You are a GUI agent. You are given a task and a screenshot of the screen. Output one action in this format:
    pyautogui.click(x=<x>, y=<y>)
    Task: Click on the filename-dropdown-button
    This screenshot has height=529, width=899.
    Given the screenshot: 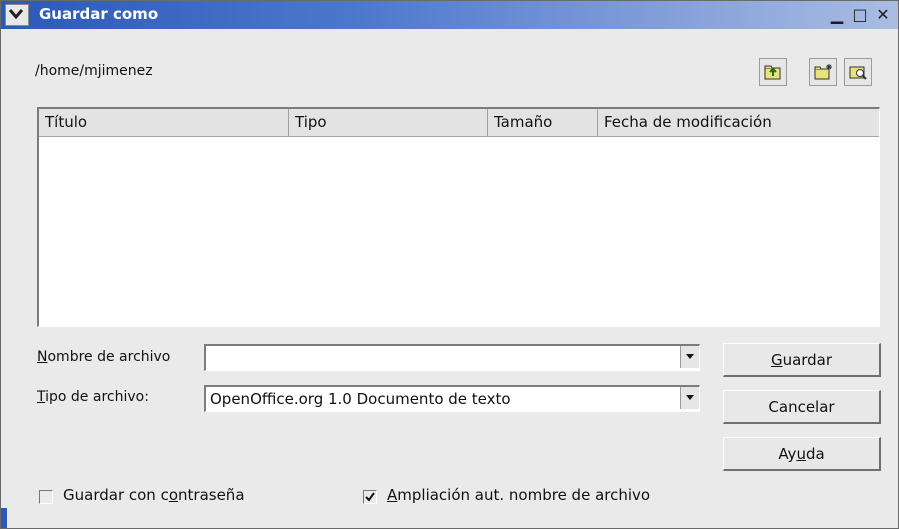 What is the action you would take?
    pyautogui.click(x=689, y=357)
    